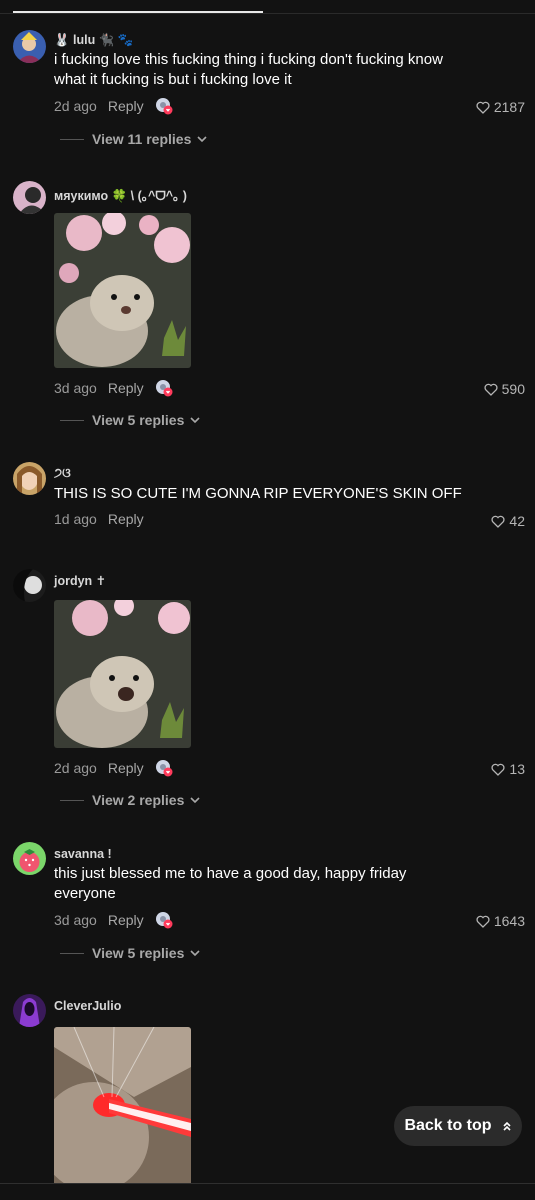  What do you see at coordinates (142, 139) in the screenshot?
I see `view-replies-label: View 11 replies` at bounding box center [142, 139].